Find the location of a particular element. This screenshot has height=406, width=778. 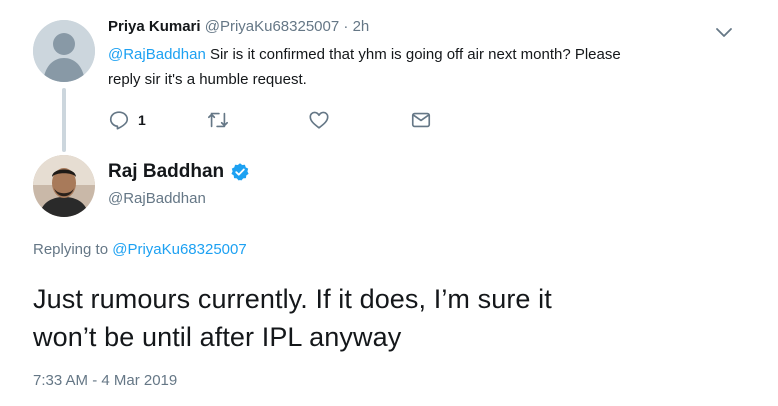

heart-icon is located at coordinates (319, 120).